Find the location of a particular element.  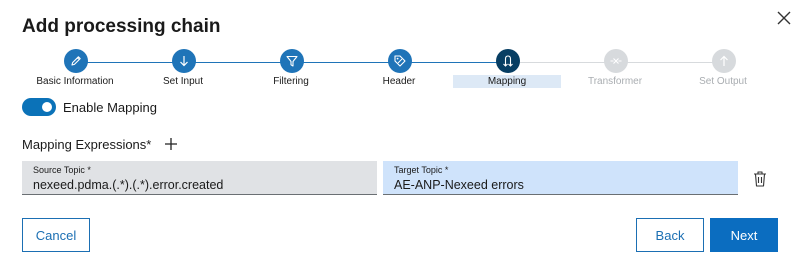

mapping-expressions-header: Mapping Expressions* is located at coordinates (100, 144).